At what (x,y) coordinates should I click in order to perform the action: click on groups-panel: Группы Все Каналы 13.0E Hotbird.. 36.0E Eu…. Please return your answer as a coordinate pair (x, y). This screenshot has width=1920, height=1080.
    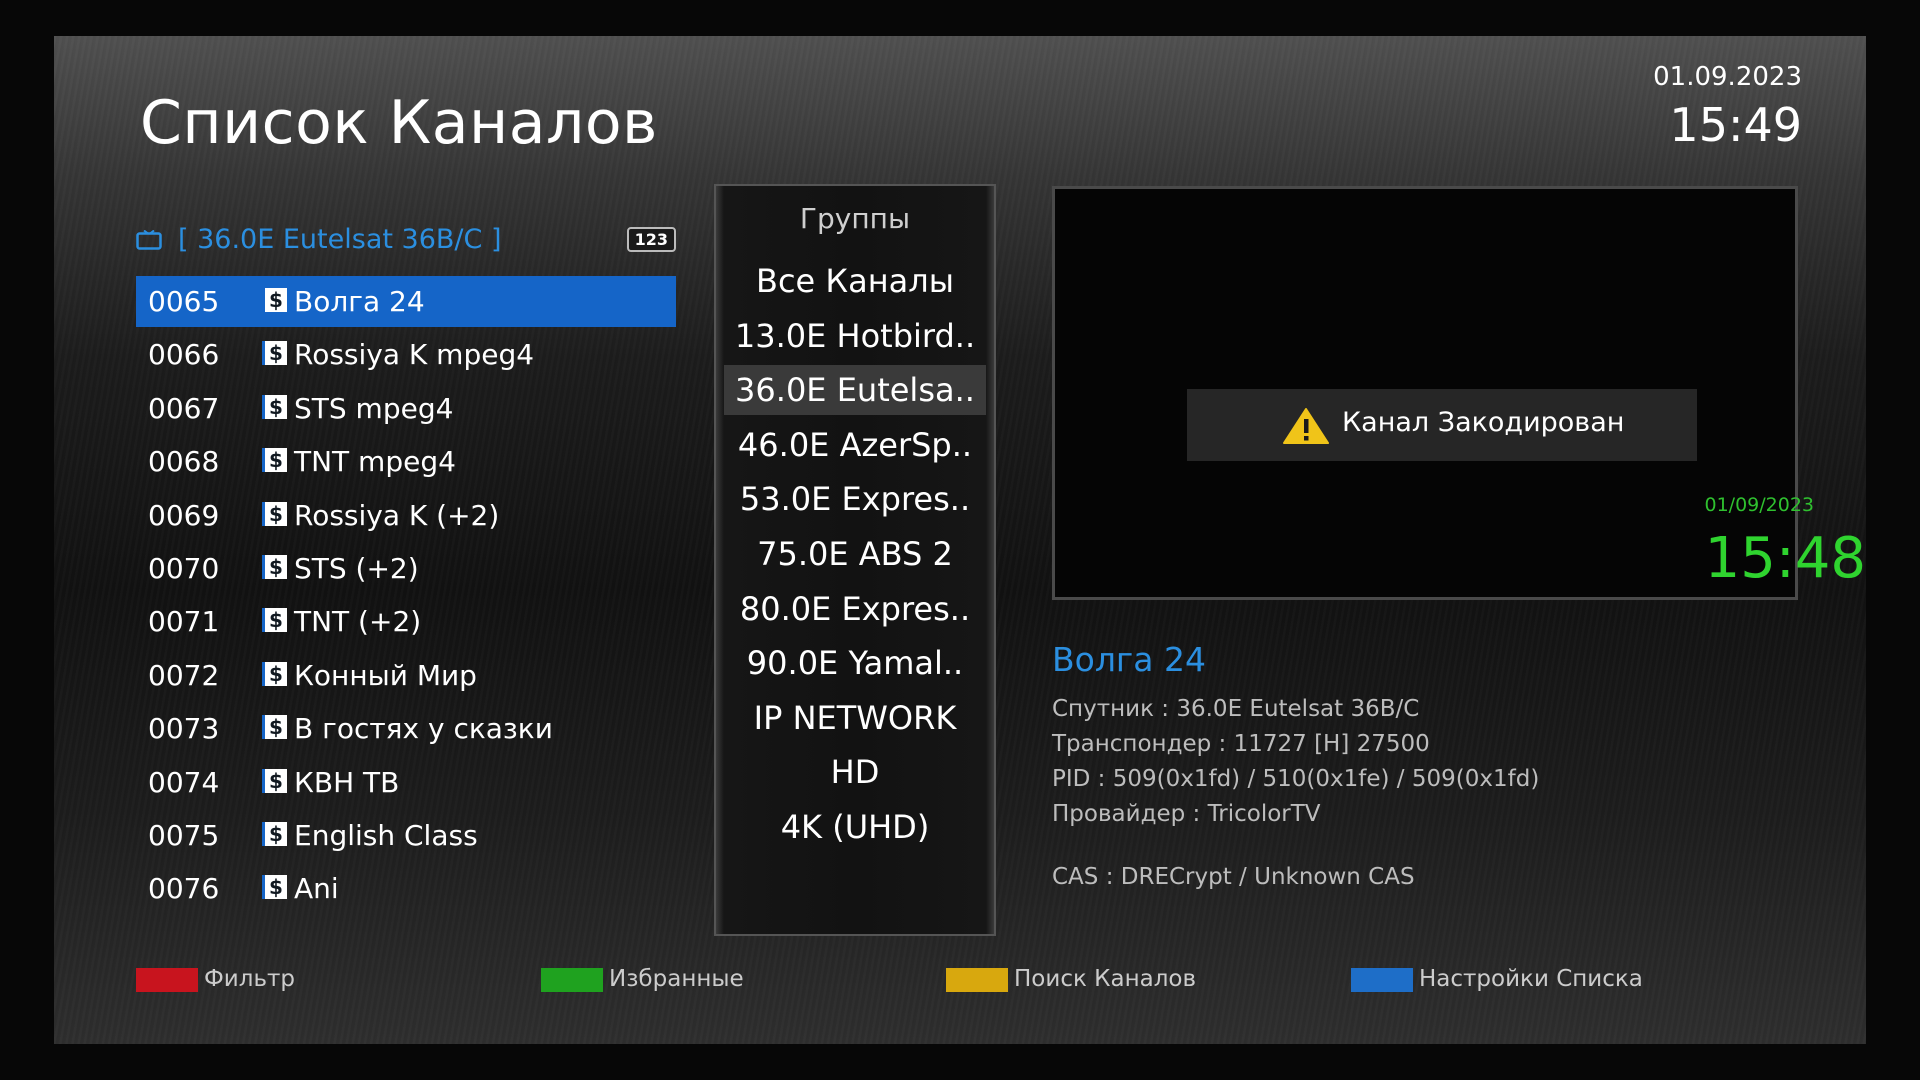
    Looking at the image, I should click on (855, 560).